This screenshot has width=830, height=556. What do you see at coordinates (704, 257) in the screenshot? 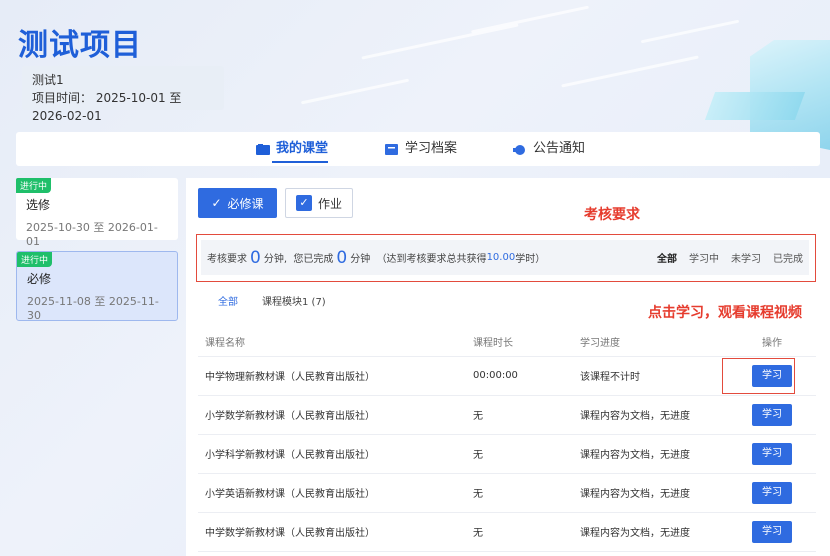
I see `filter-in-progress: 学习中` at bounding box center [704, 257].